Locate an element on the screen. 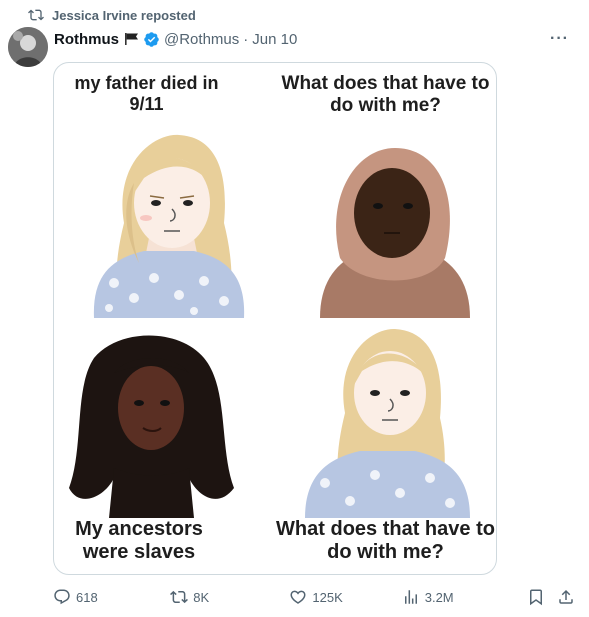  hijab-woman-illustration is located at coordinates (395, 233).